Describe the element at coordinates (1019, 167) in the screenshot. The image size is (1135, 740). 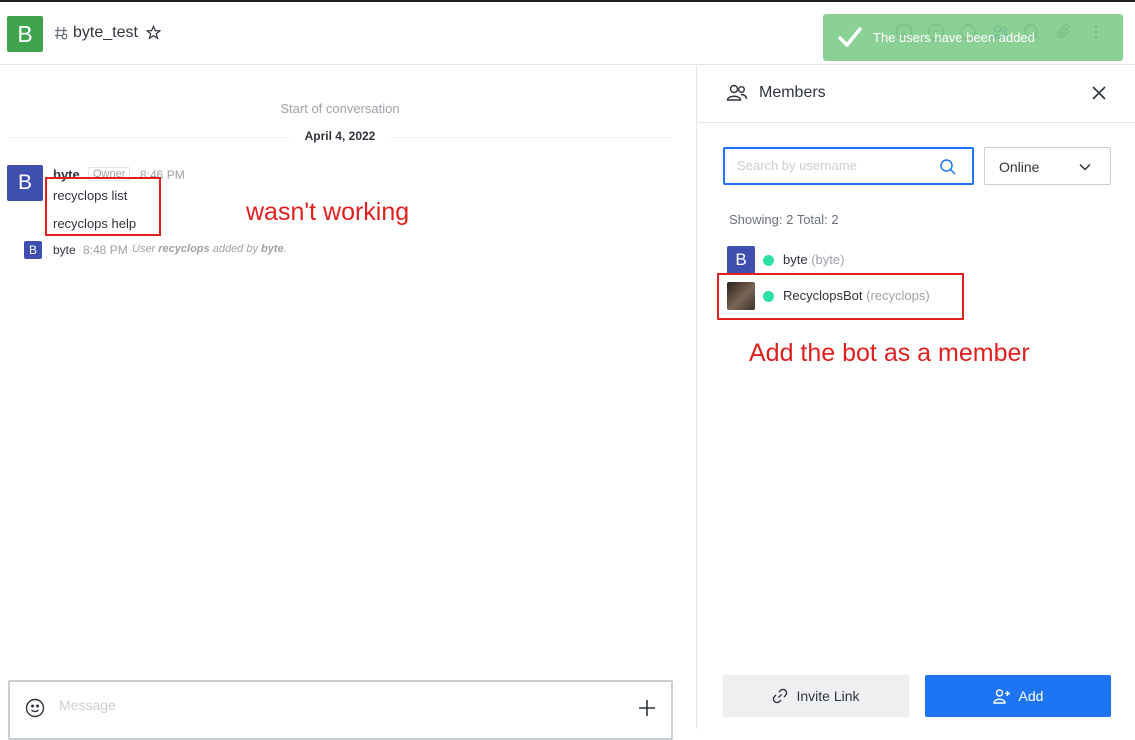
I see `status-filter-value: Online` at that location.